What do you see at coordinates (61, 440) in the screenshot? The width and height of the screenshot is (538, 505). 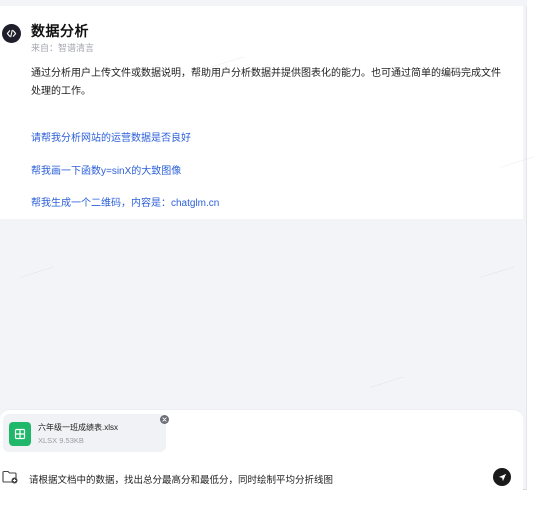 I see `attachment-meta: XLSX 9.53KB` at bounding box center [61, 440].